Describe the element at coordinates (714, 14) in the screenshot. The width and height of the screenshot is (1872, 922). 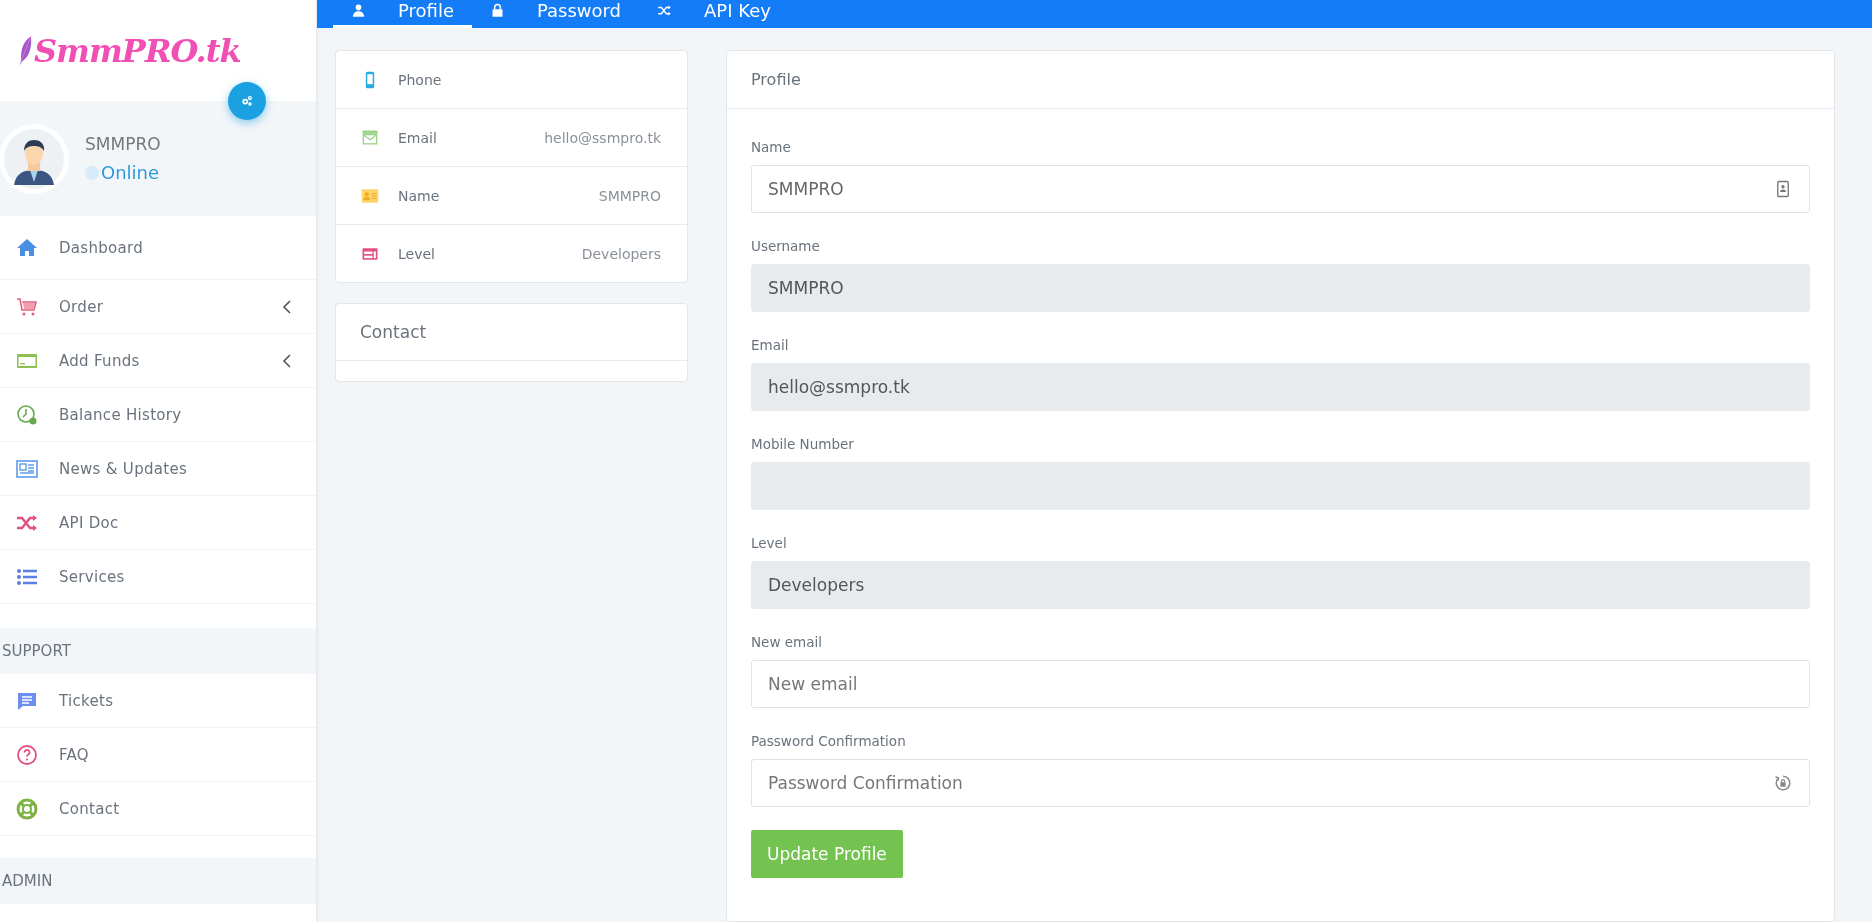
I see `tab: API Key` at that location.